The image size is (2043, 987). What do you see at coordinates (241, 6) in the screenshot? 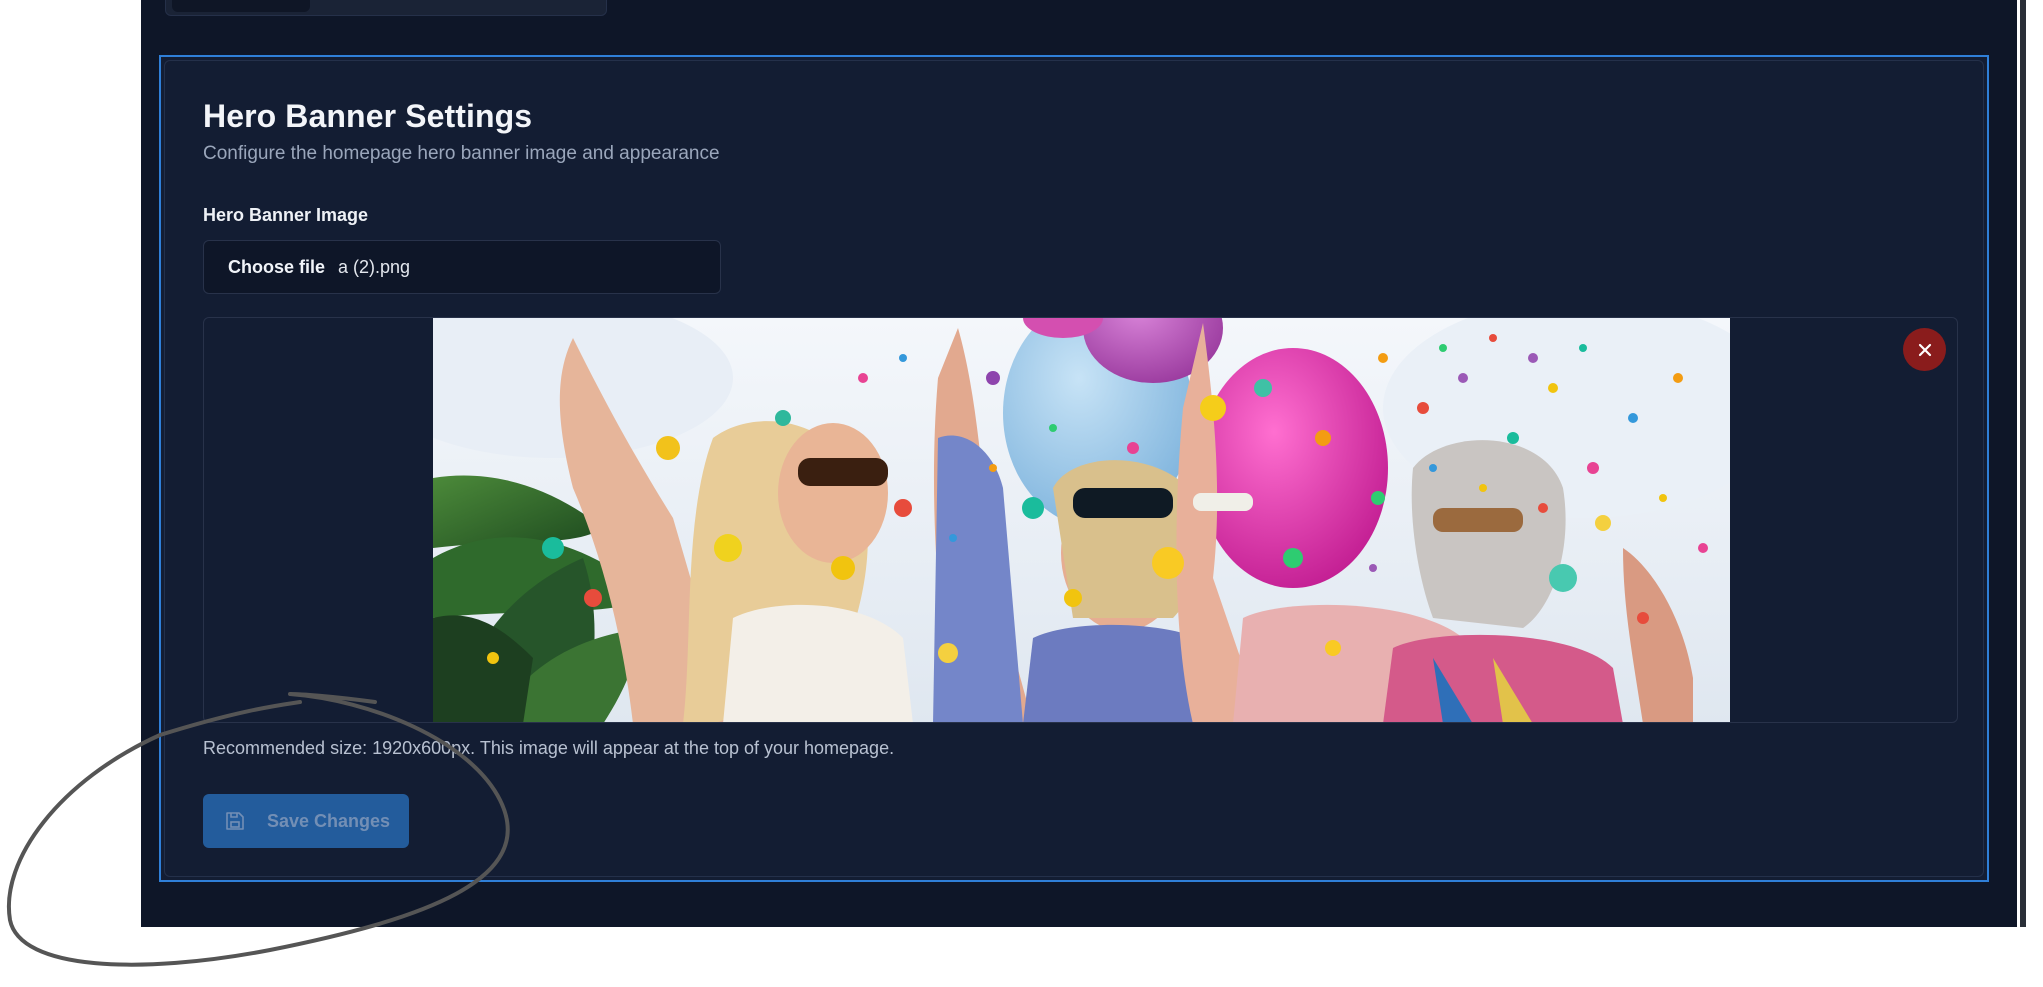
I see `previous-section-tab` at bounding box center [241, 6].